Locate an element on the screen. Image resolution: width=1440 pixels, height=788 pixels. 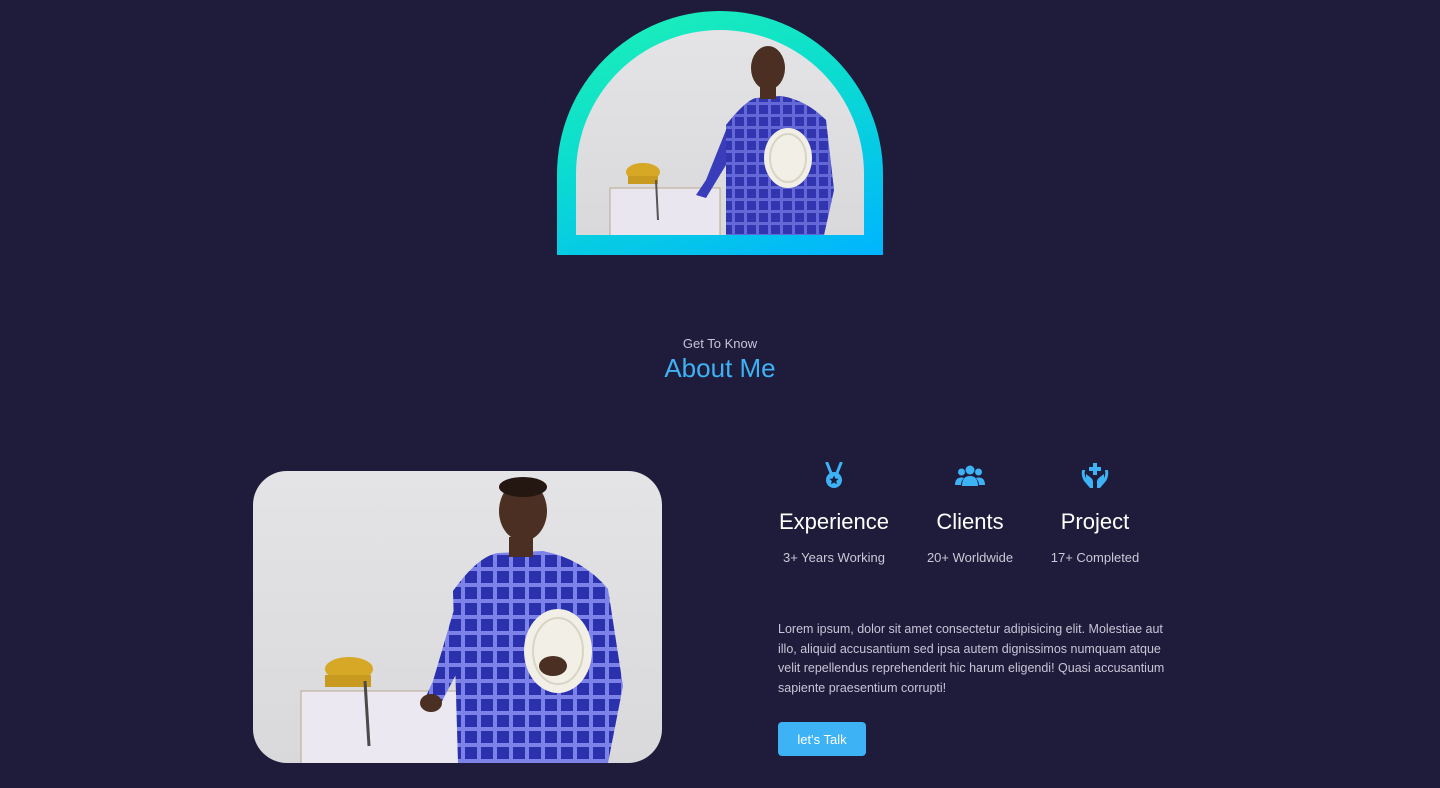
about-heading: Get To Know About Me is located at coordinates (720, 359).